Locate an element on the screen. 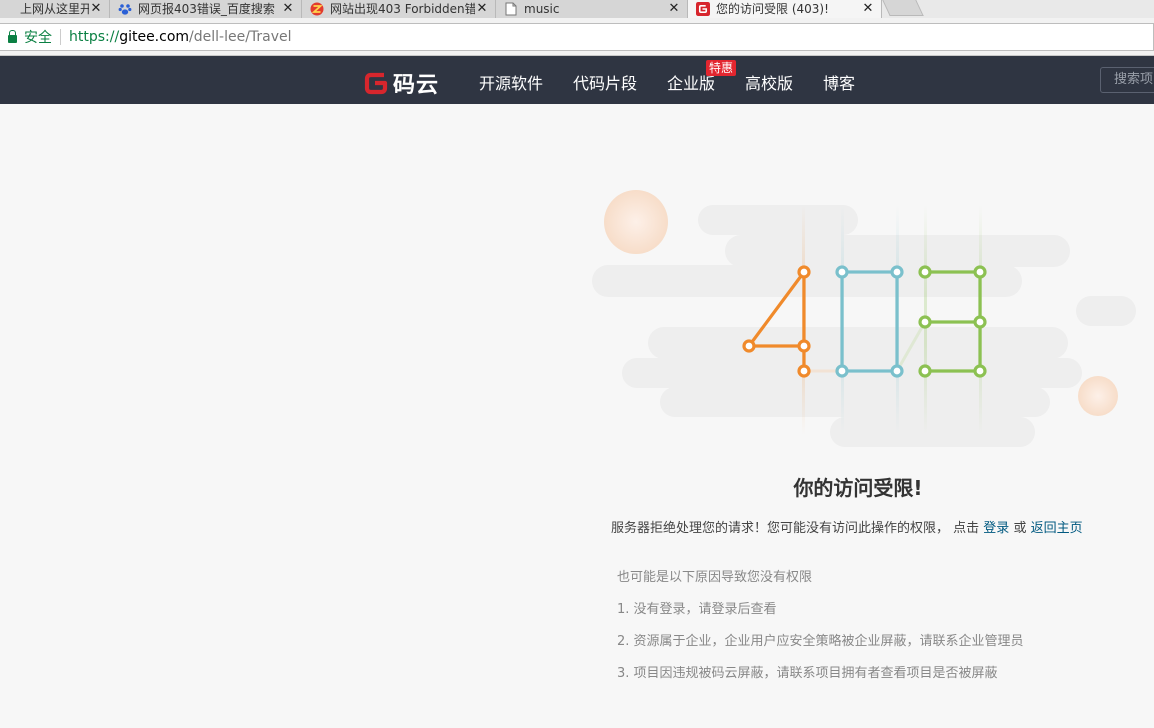  browser-tab-active: 您的访问受限 (403)! ✕ is located at coordinates (785, 9).